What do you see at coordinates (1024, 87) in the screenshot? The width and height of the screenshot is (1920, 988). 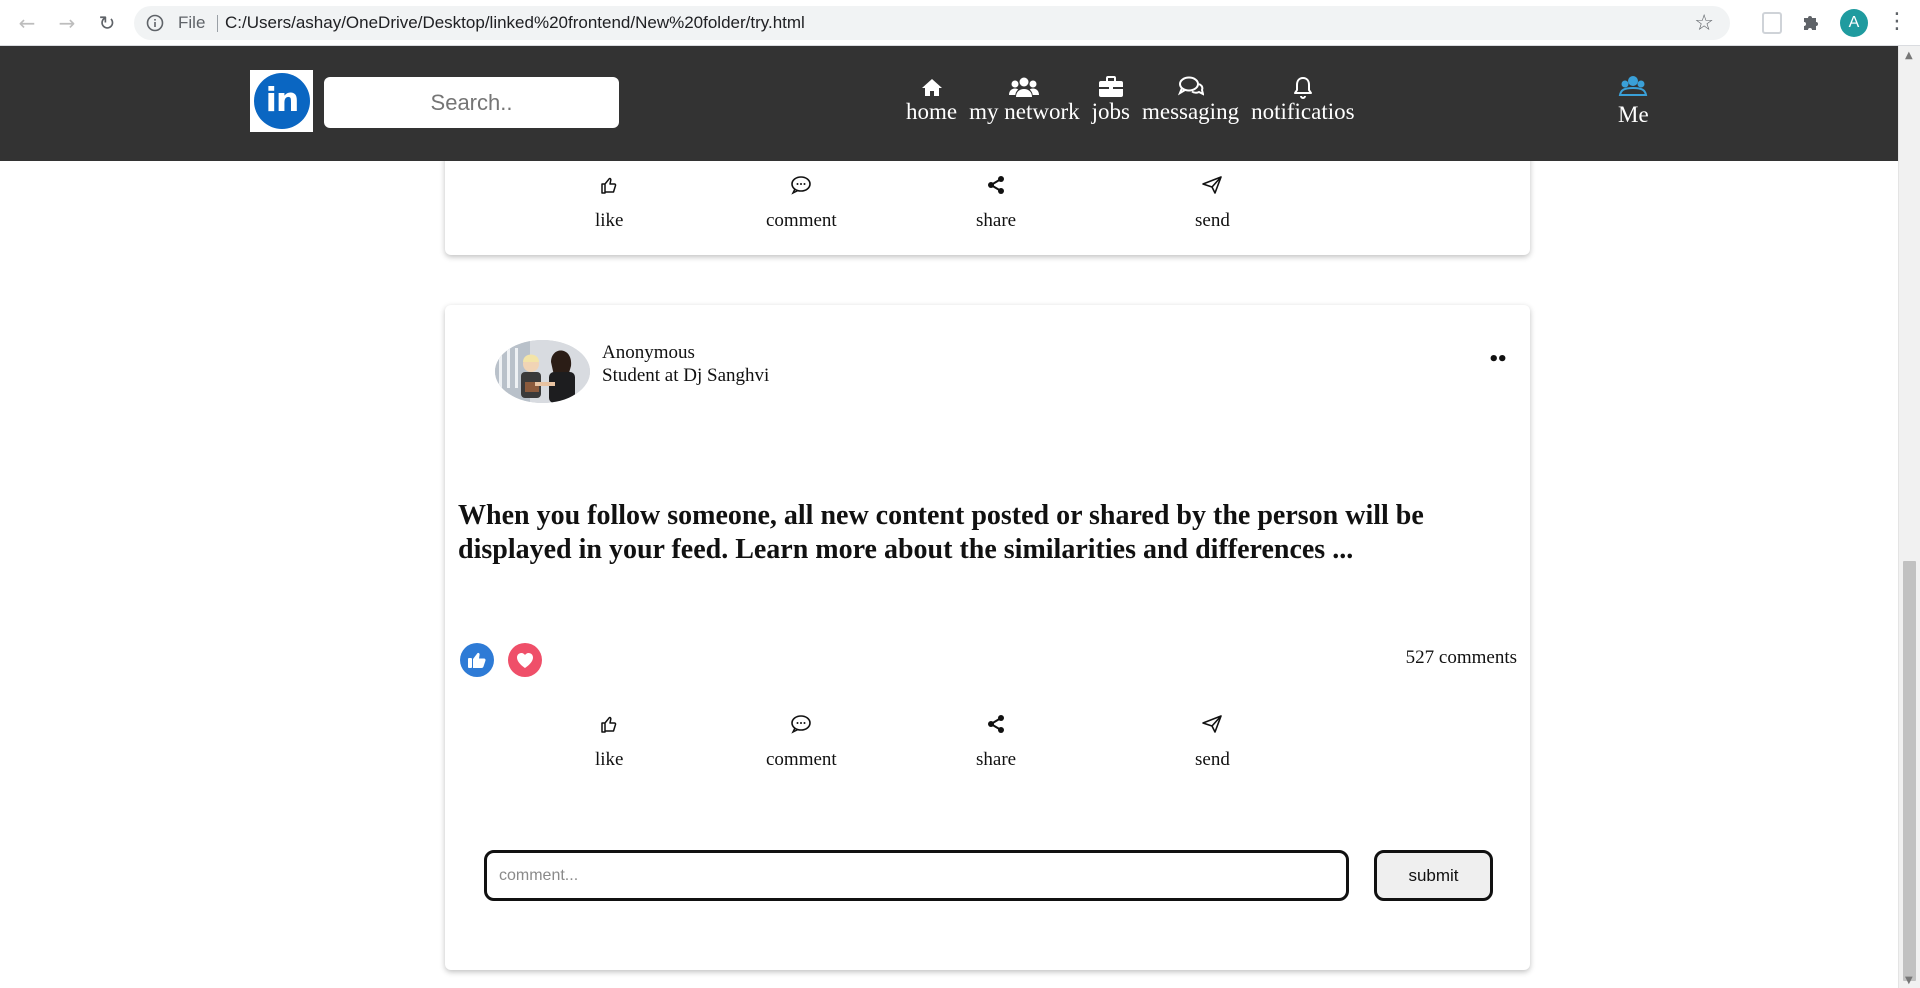 I see `users-icon` at bounding box center [1024, 87].